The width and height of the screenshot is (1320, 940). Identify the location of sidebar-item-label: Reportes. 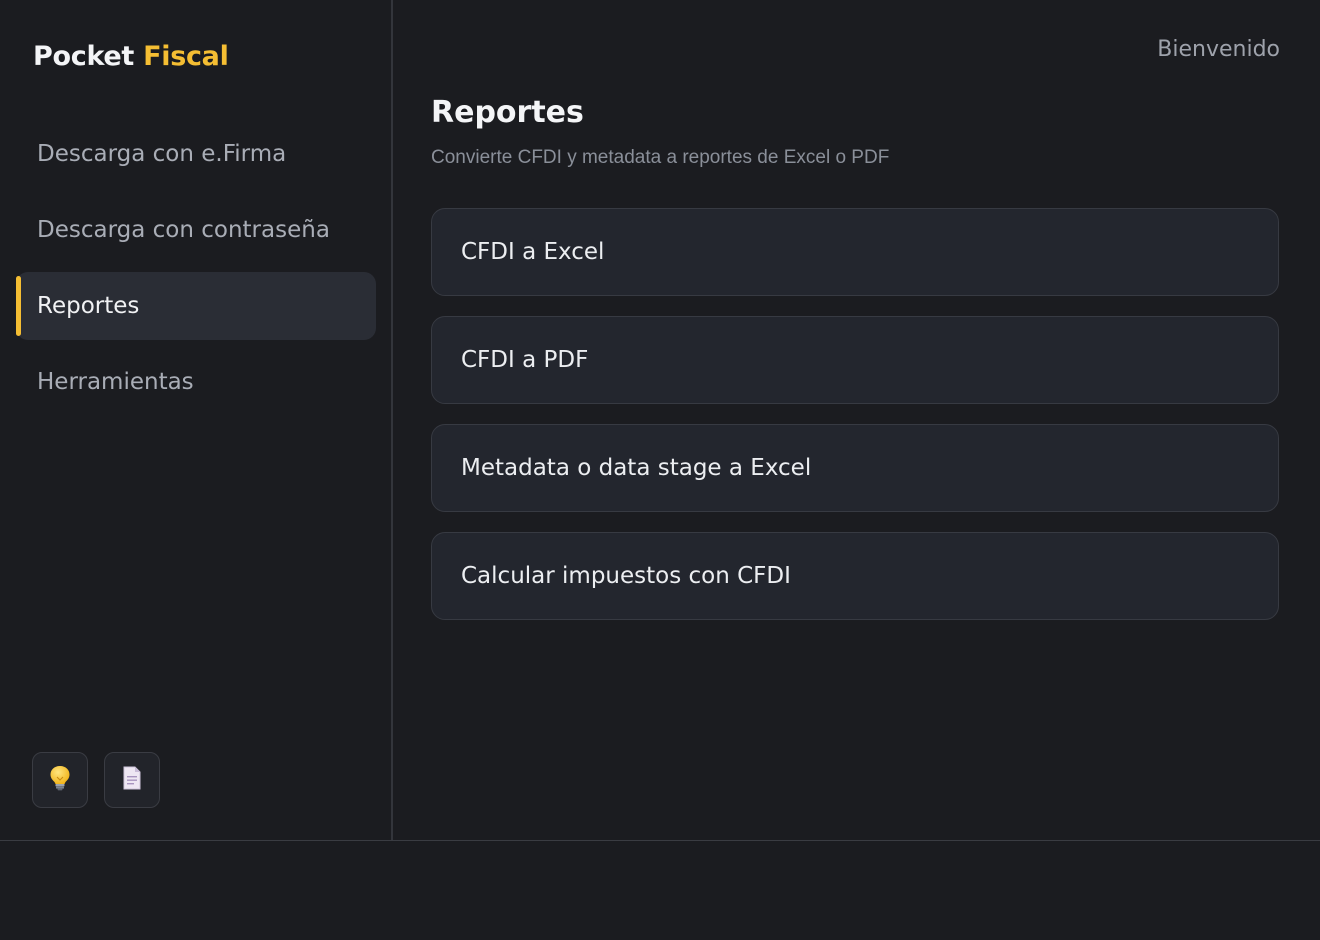
(88, 306).